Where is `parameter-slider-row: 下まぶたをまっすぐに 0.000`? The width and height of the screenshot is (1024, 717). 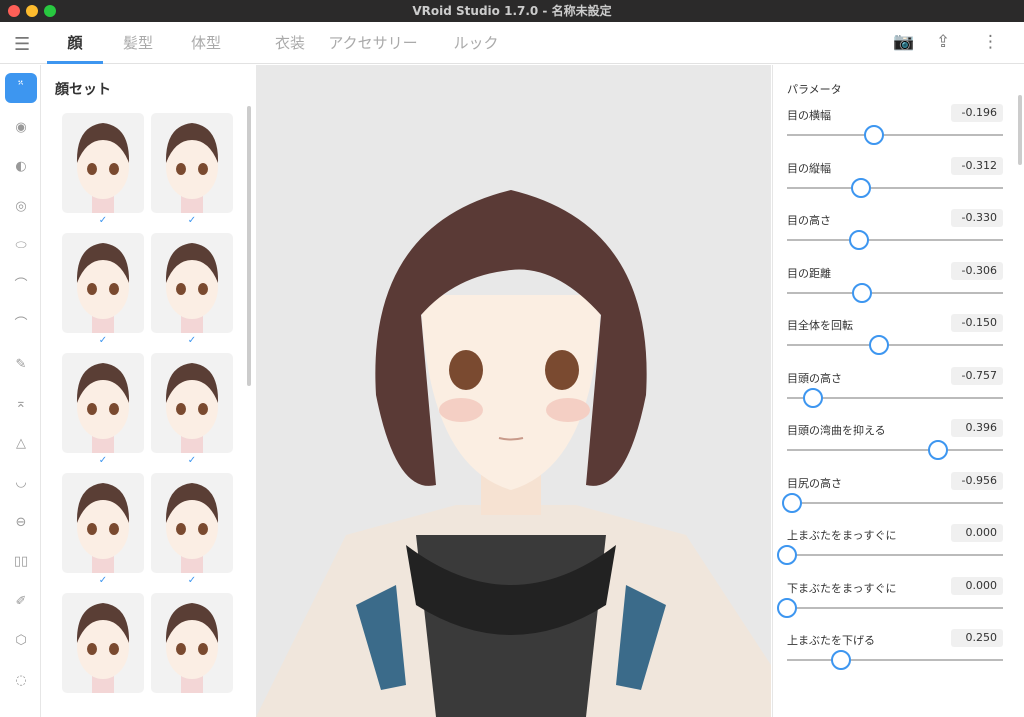
parameter-slider-row: 下まぶたをまっすぐに 0.000 is located at coordinates (890, 597).